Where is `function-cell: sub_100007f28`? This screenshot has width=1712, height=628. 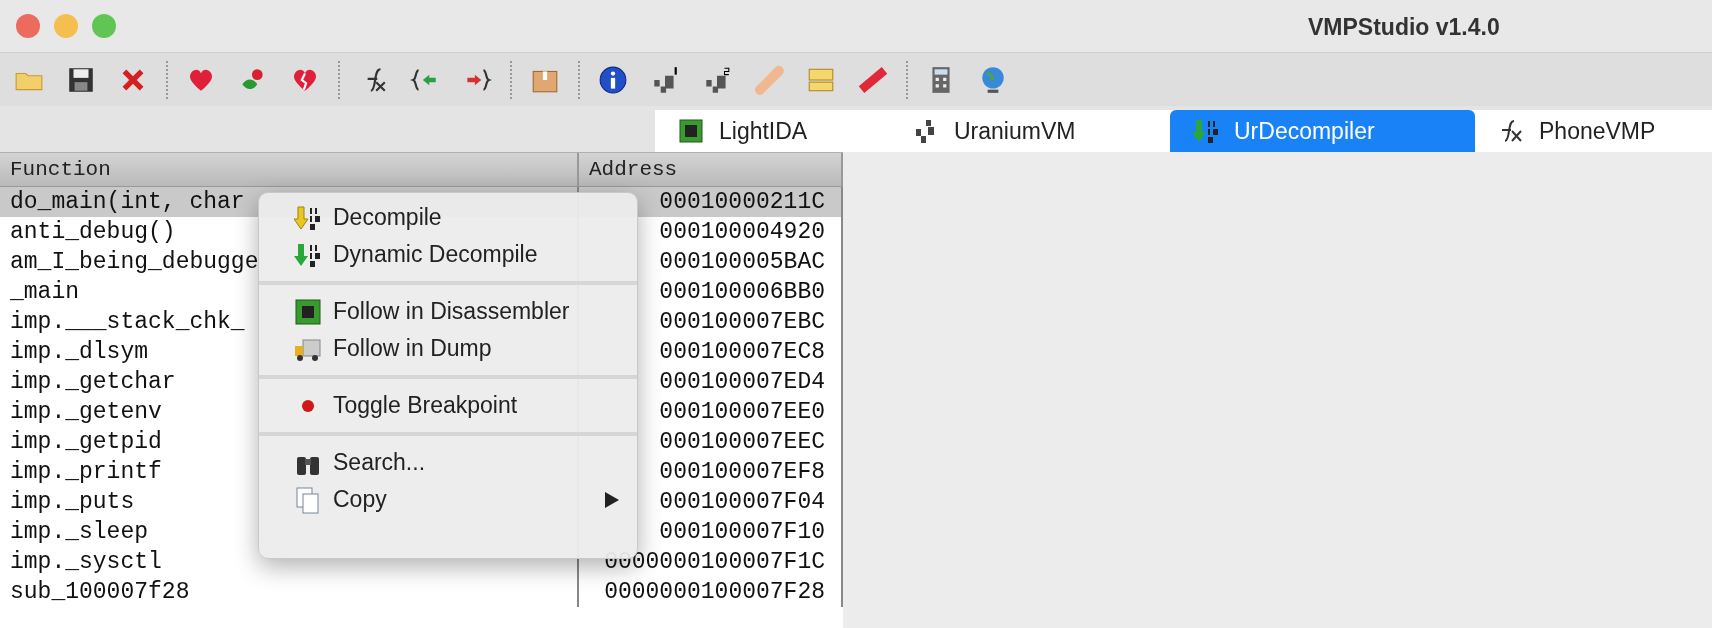 function-cell: sub_100007f28 is located at coordinates (289, 592).